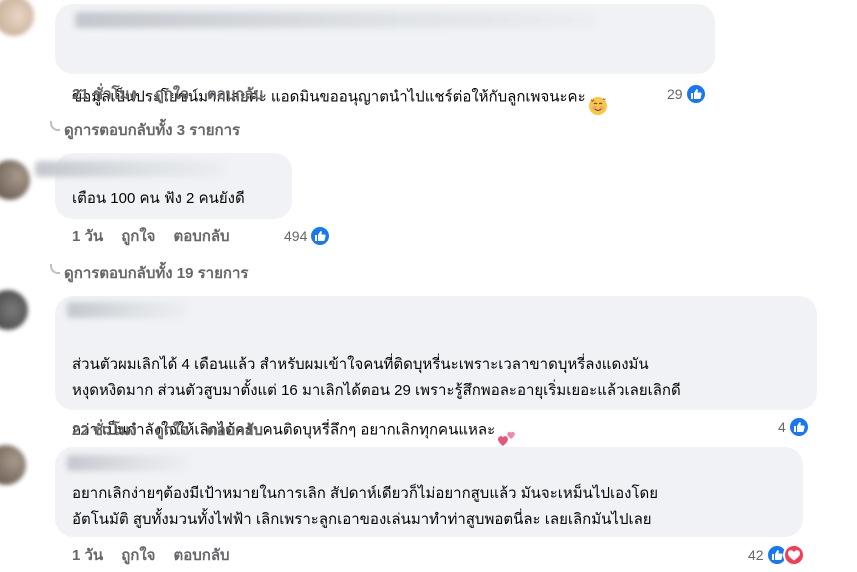 Image resolution: width=857 pixels, height=572 pixels. I want to click on reaction-count: 494, so click(296, 236).